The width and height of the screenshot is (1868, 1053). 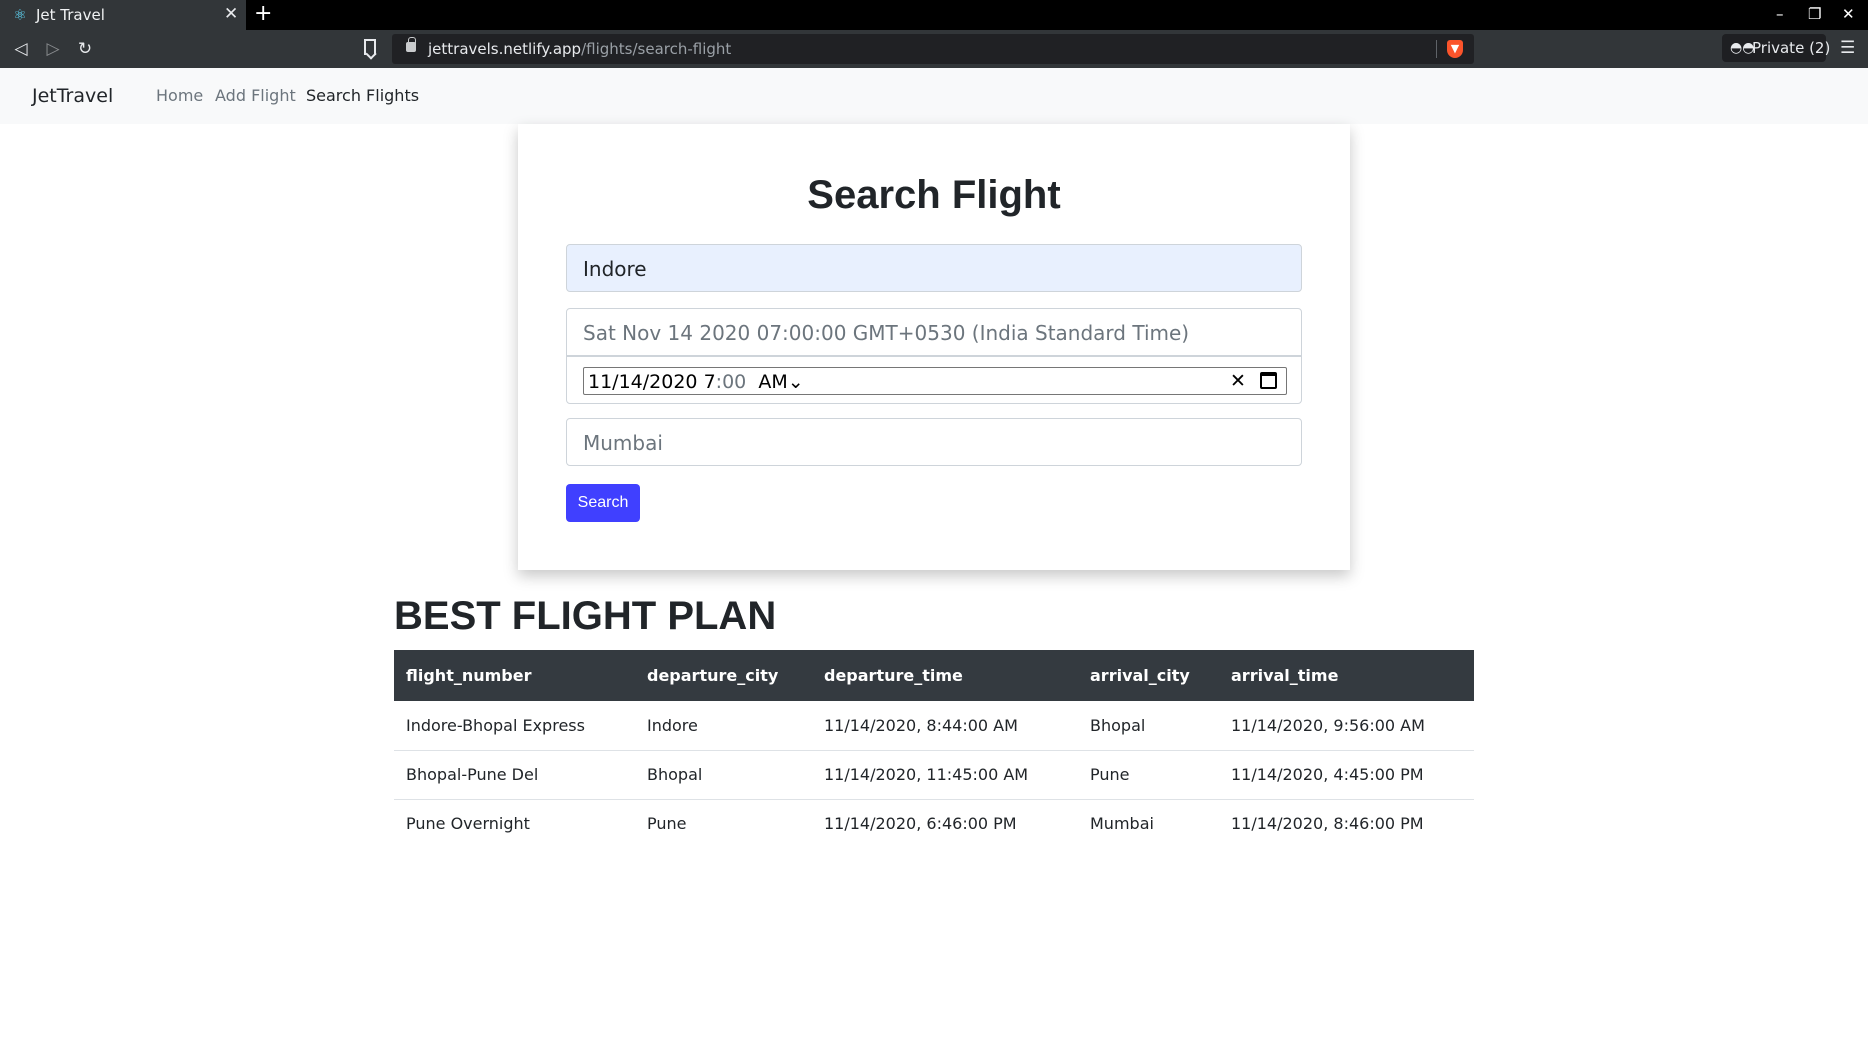 What do you see at coordinates (1436, 49) in the screenshot?
I see `address-bar-divider` at bounding box center [1436, 49].